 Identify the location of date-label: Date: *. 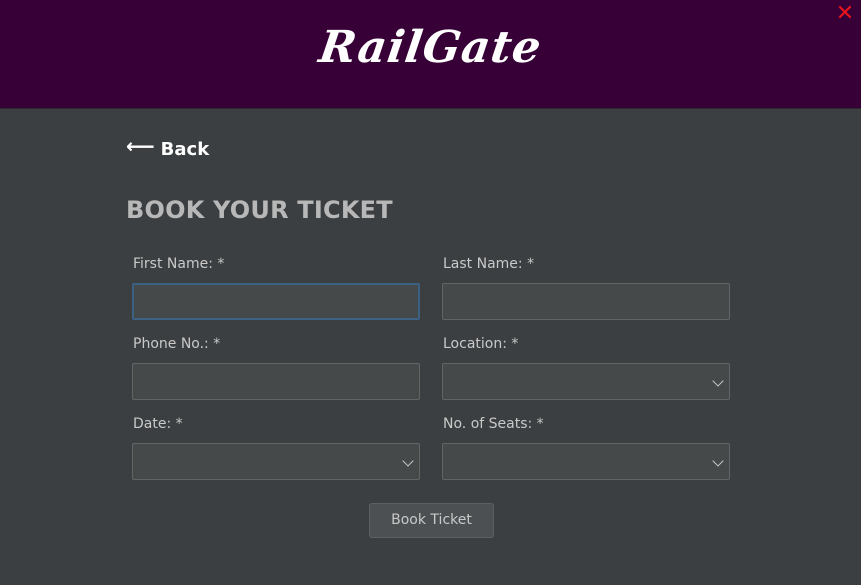
(158, 424).